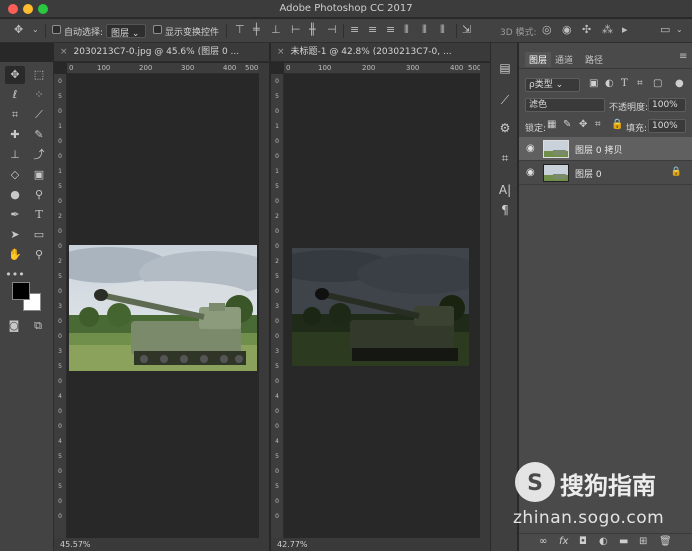 Image resolution: width=692 pixels, height=551 pixels. Describe the element at coordinates (75, 544) in the screenshot. I see `zoom-level-1: 45.57%` at that location.